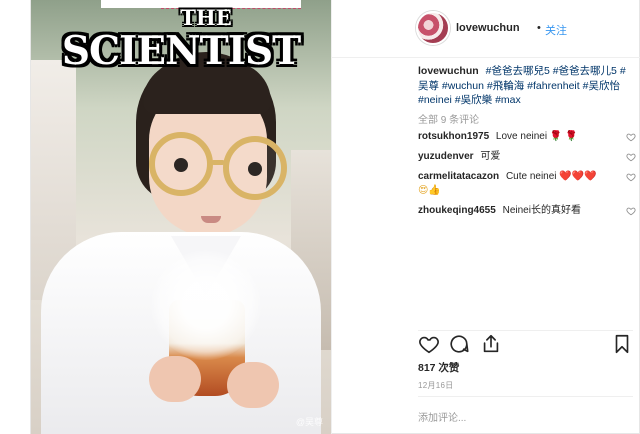  What do you see at coordinates (181, 51) in the screenshot?
I see `photo-title-large: SCIENTIST` at bounding box center [181, 51].